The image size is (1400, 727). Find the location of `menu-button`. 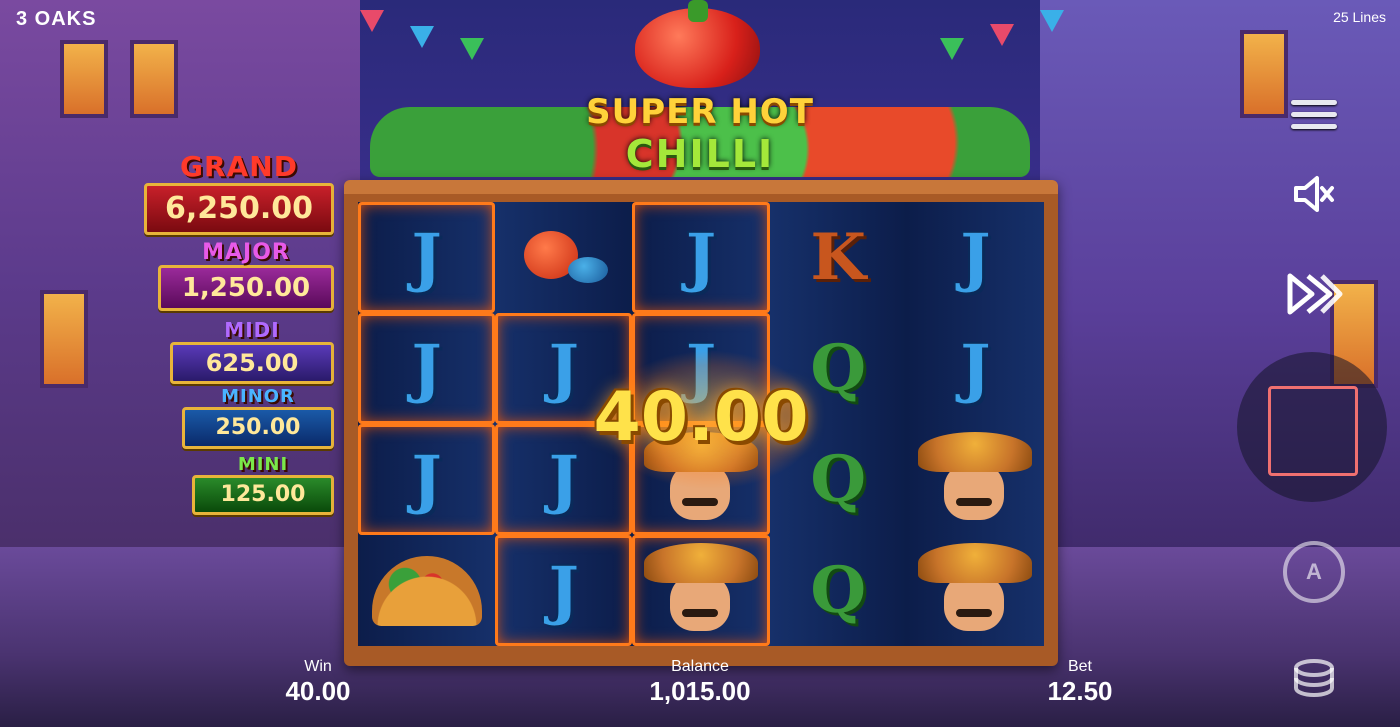

menu-button is located at coordinates (1314, 114).